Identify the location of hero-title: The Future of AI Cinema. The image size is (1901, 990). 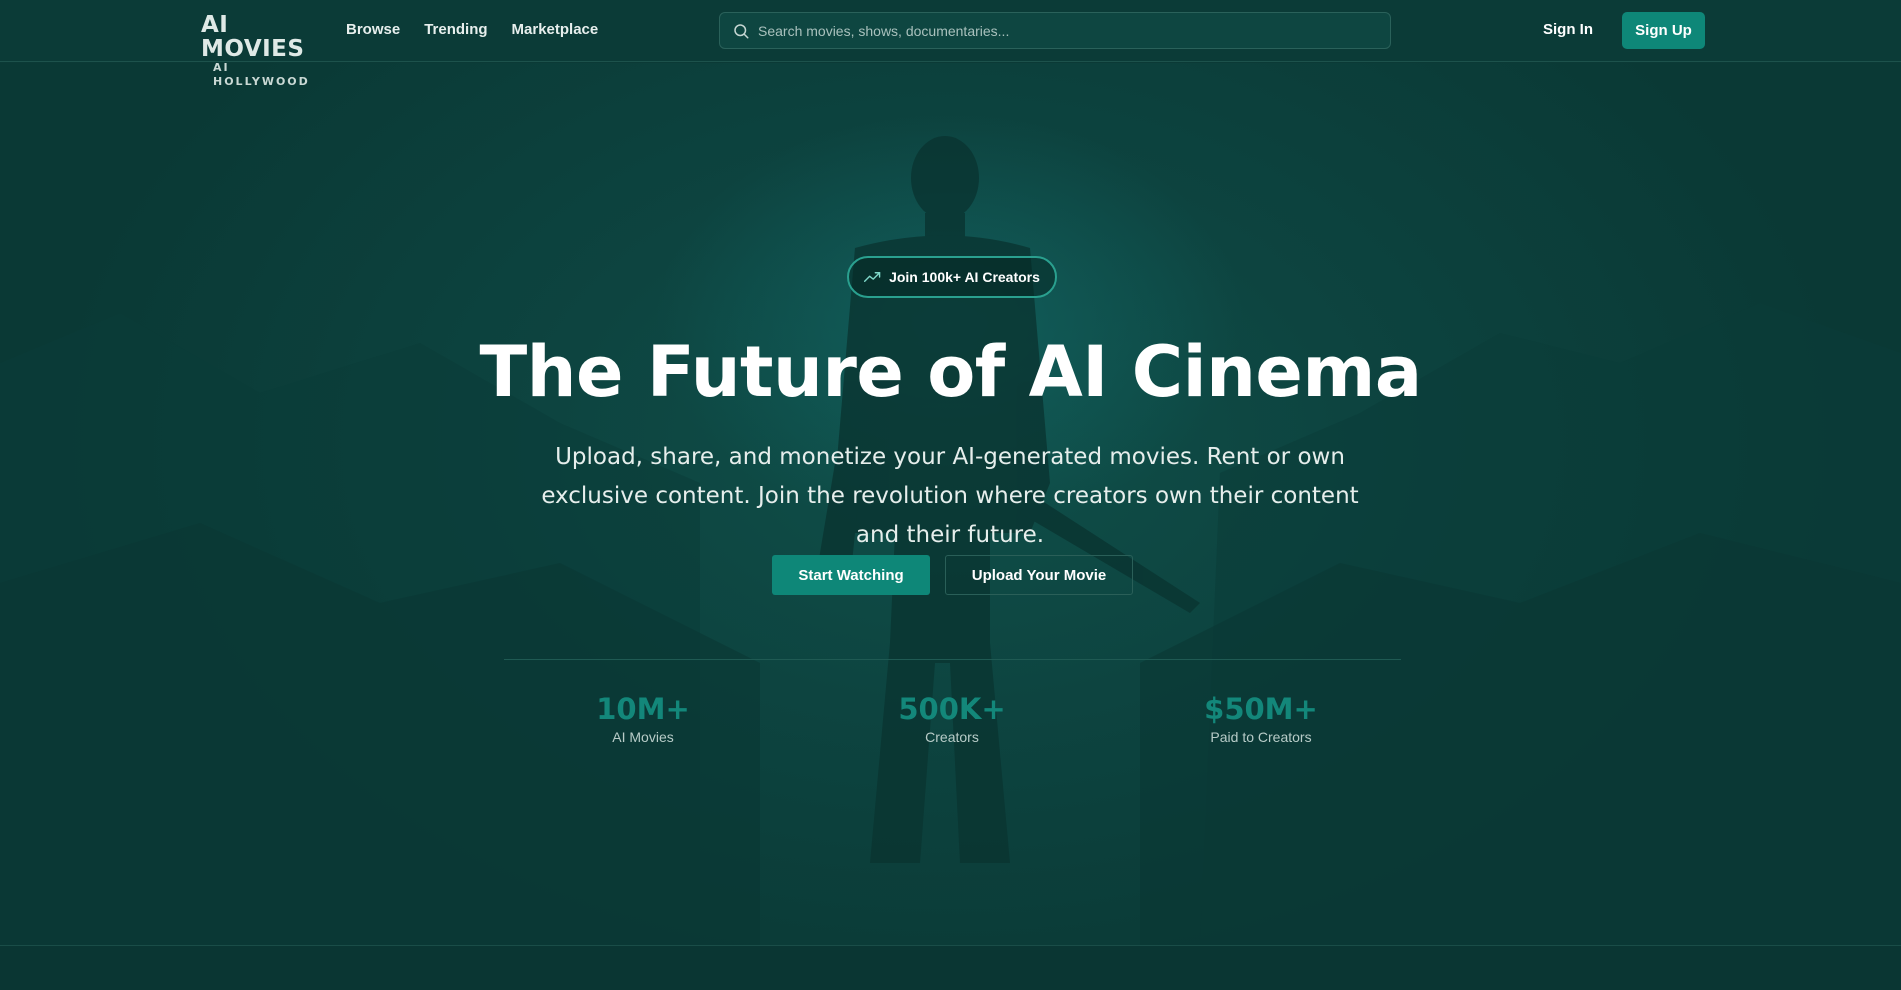
(950, 372).